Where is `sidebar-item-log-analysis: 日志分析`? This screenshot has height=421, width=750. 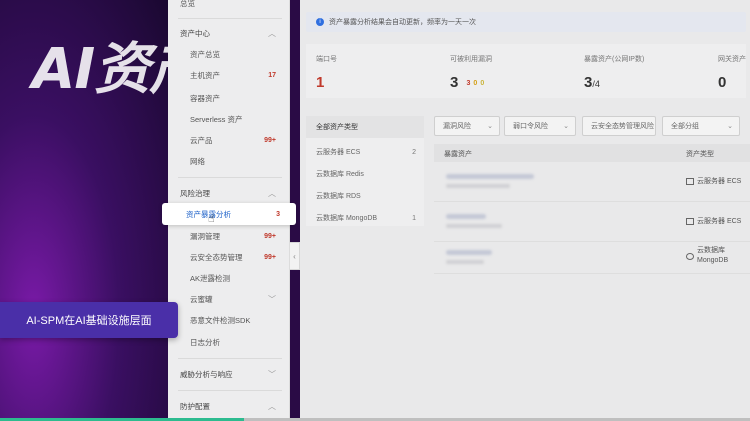 sidebar-item-log-analysis: 日志分析 is located at coordinates (229, 342).